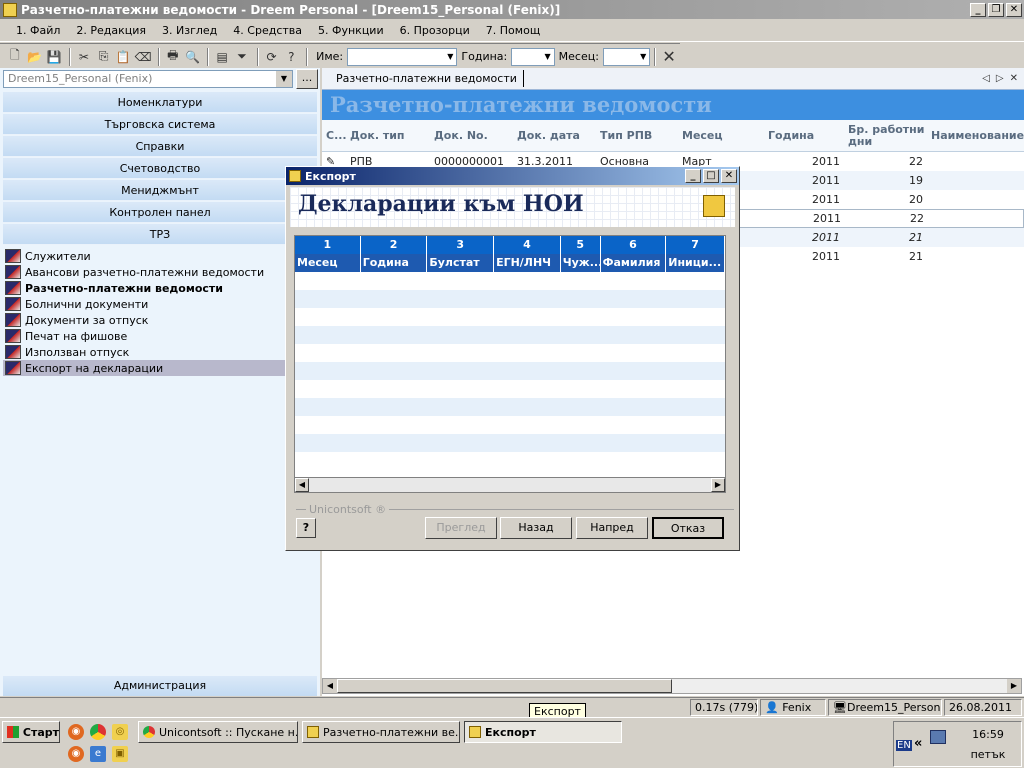 The image size is (1024, 768). Describe the element at coordinates (669, 56) in the screenshot. I see `clear-filter-icon: ✕` at that location.